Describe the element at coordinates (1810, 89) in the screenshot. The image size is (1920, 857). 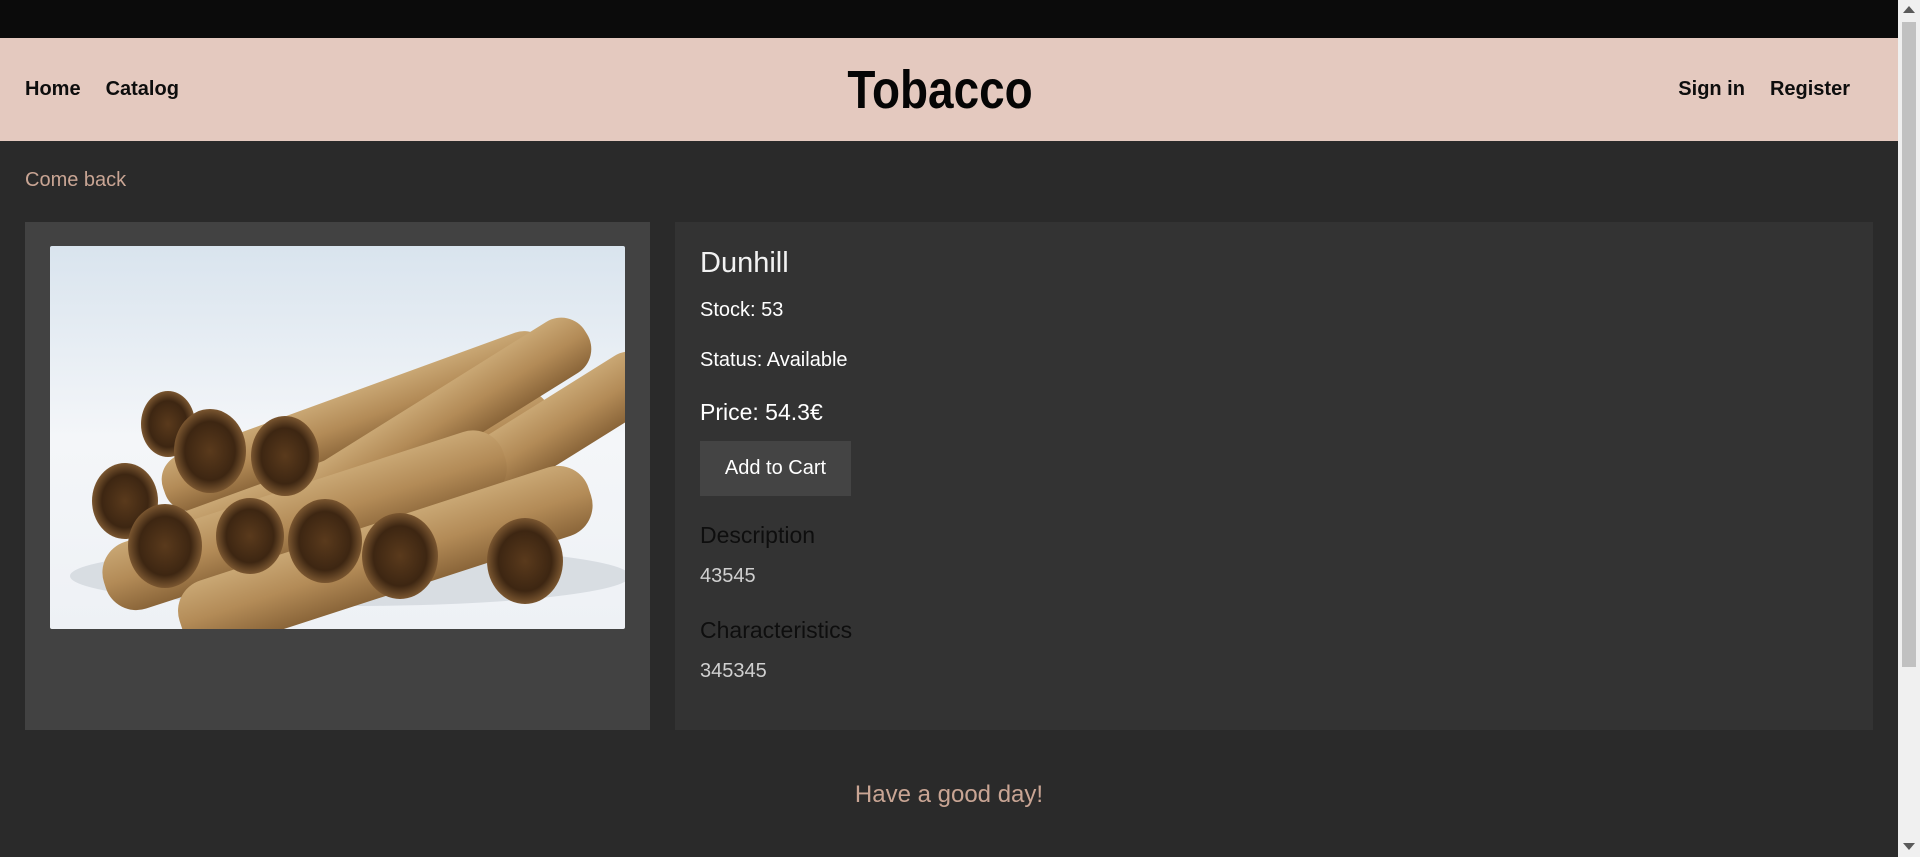
I see `register-link: Register` at that location.